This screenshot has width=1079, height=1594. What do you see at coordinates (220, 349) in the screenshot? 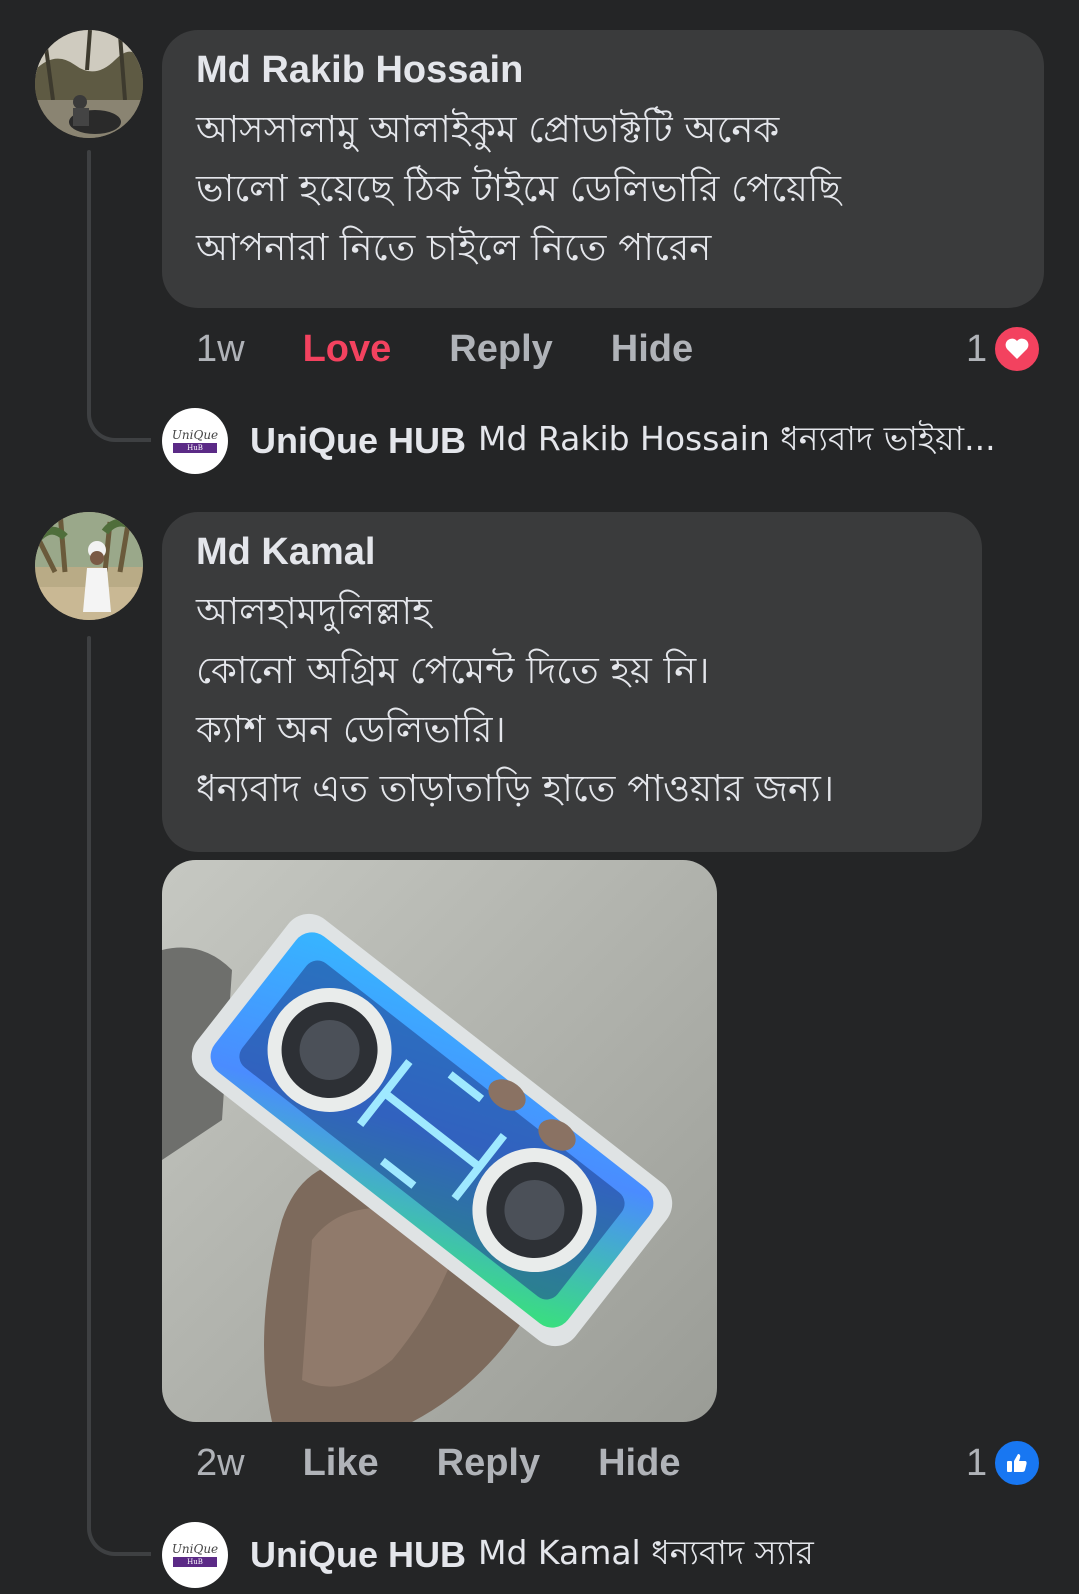
I see `comment-timestamp: 1w` at bounding box center [220, 349].